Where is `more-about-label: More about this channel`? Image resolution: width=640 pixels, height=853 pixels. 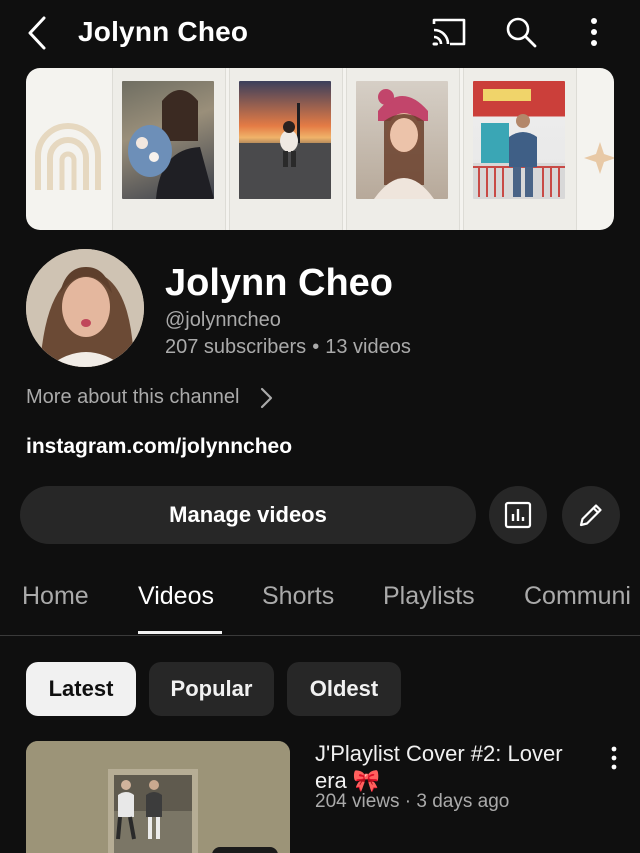 more-about-label: More about this channel is located at coordinates (133, 397).